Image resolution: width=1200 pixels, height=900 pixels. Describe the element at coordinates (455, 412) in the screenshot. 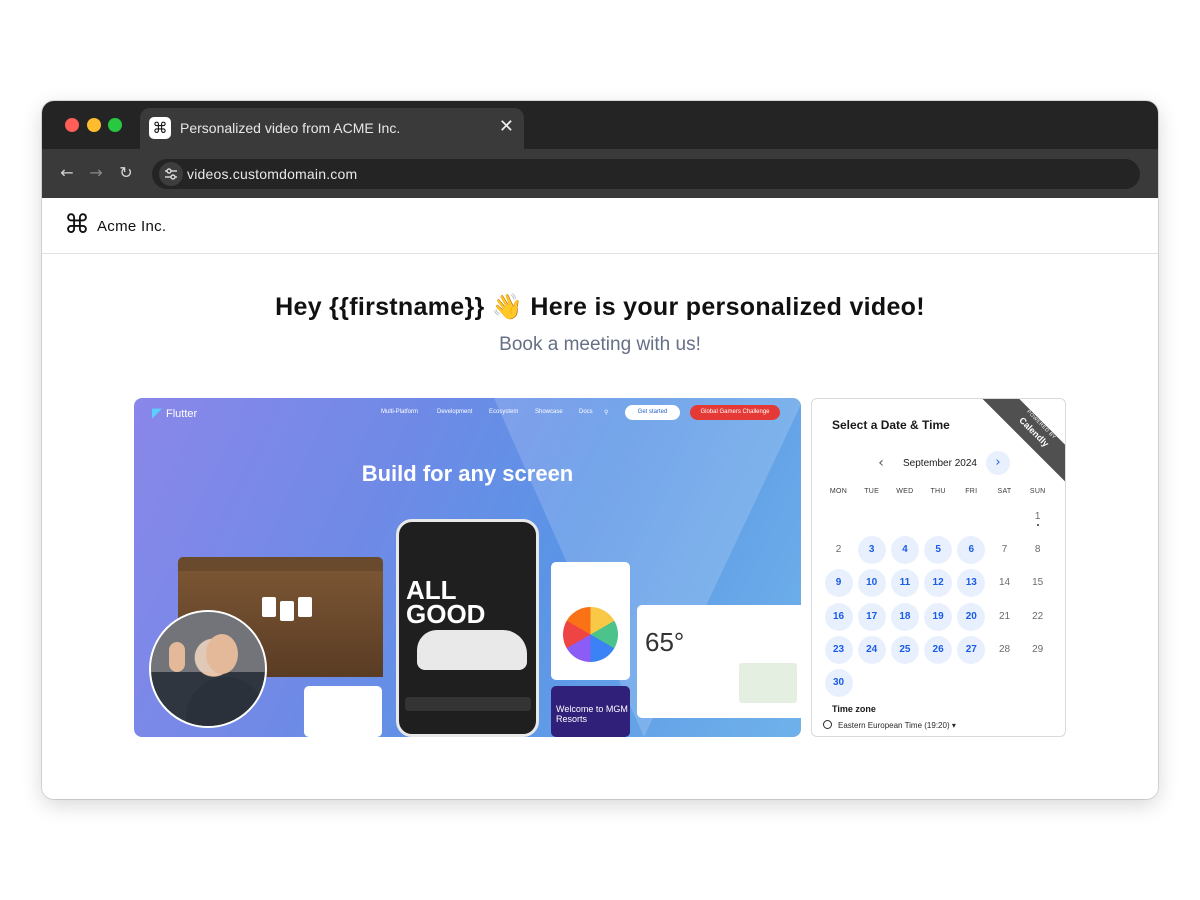

I see `video-nav-item: Development` at that location.